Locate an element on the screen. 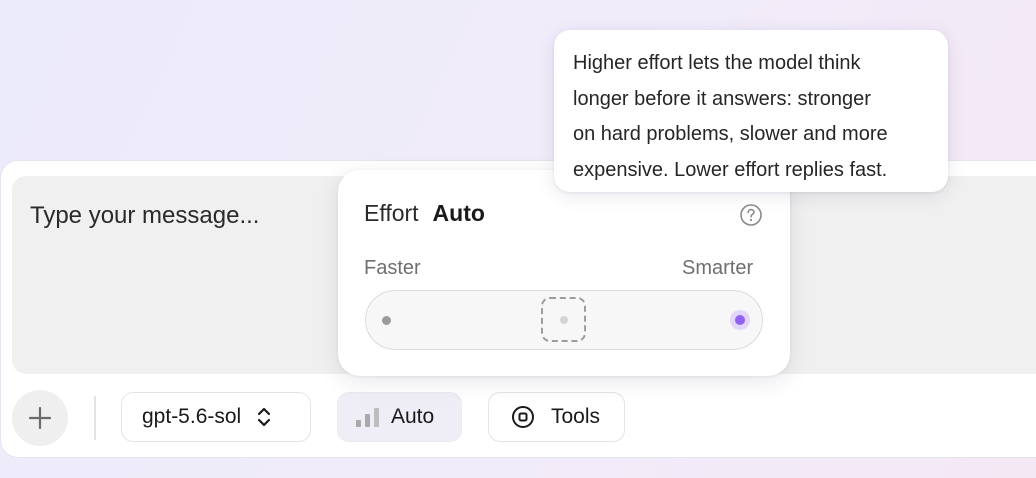  tools-label: Tools is located at coordinates (576, 416).